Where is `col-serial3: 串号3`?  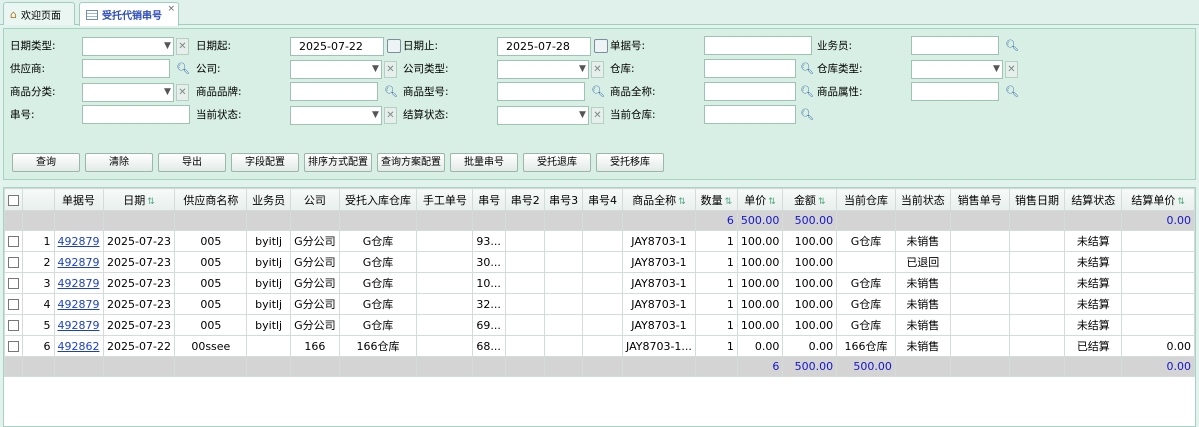
col-serial3: 串号3 is located at coordinates (564, 199).